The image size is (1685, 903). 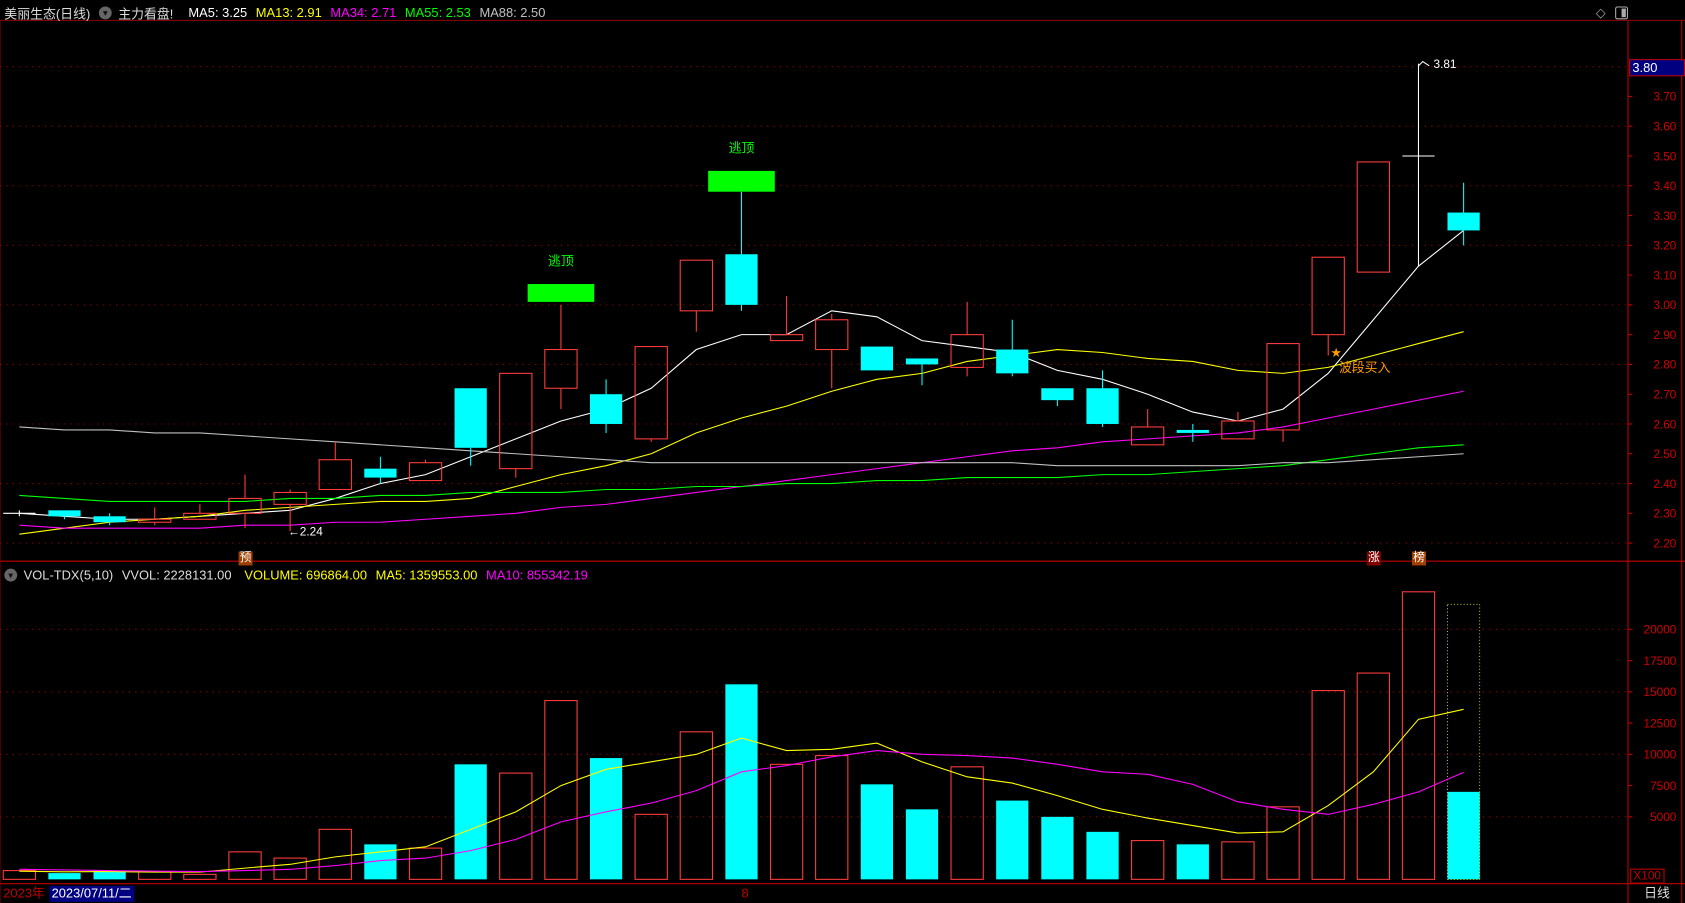 I want to click on ma34-value: MA34: 2.71, so click(x=363, y=13).